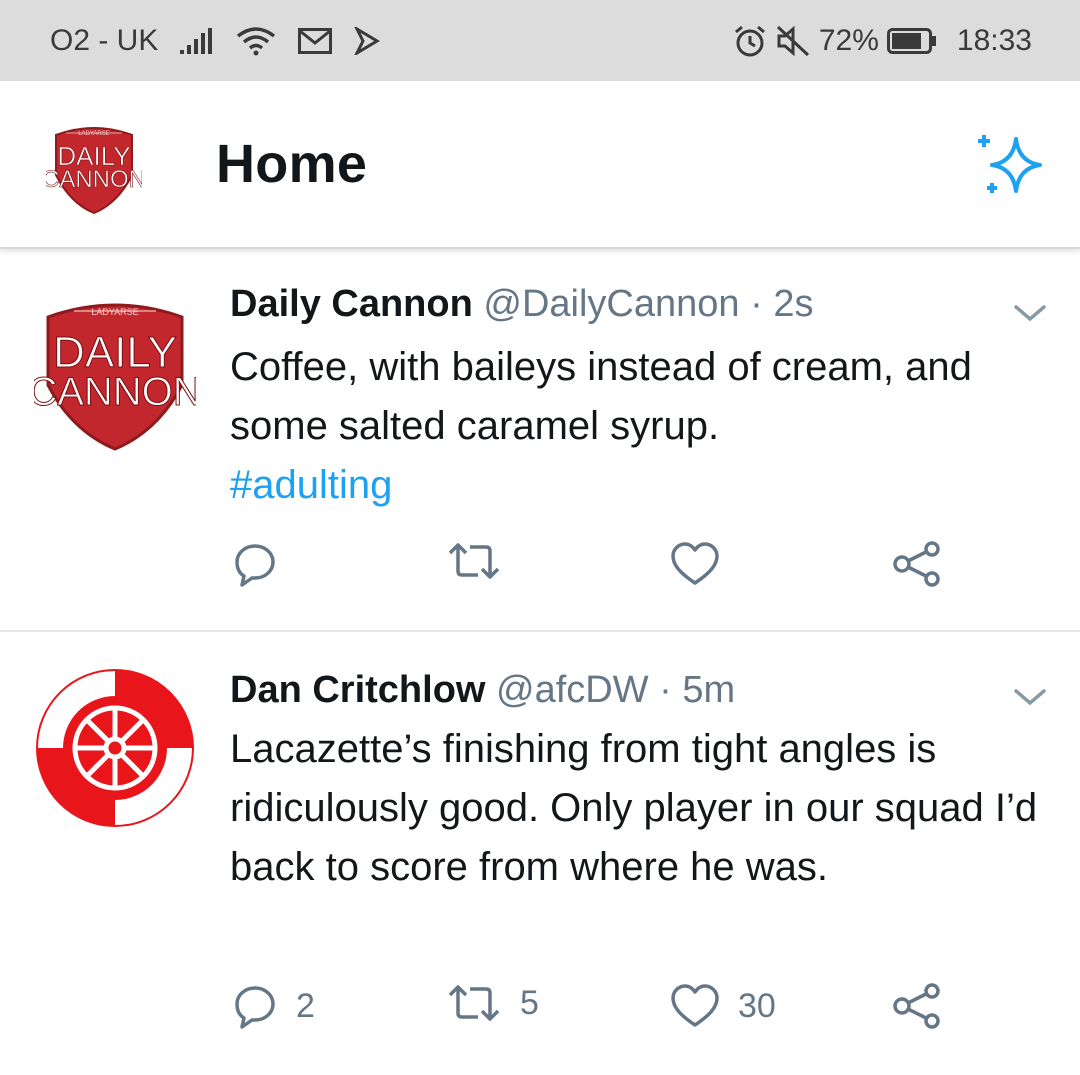 This screenshot has height=1075, width=1080. Describe the element at coordinates (994, 40) in the screenshot. I see `clock: 18:33` at that location.